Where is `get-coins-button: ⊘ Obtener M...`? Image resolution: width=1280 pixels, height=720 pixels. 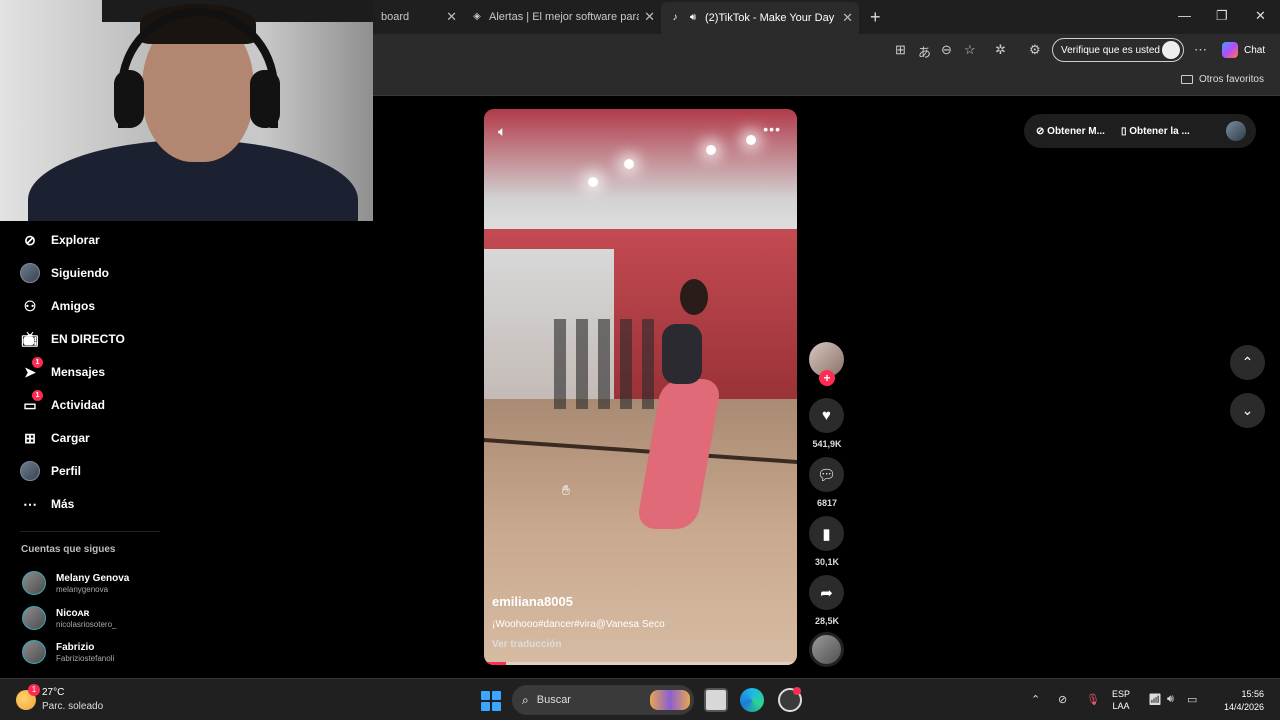 get-coins-button: ⊘ Obtener M... is located at coordinates (1070, 131).